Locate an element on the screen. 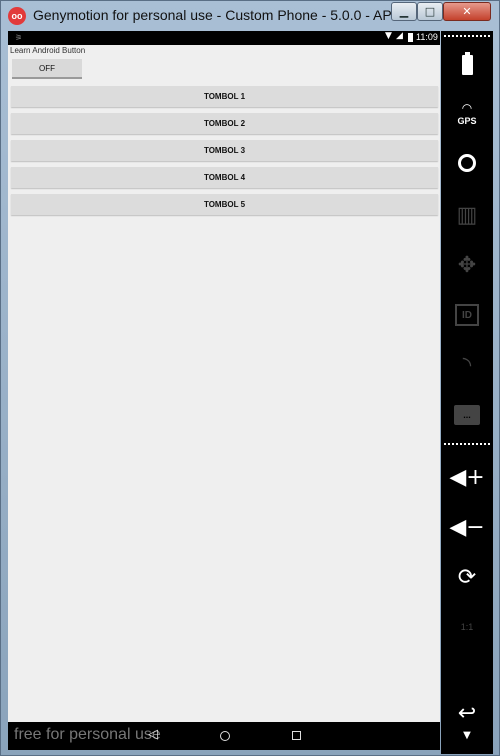 The width and height of the screenshot is (500, 756). volume-up-button: ◀+ is located at coordinates (467, 477).